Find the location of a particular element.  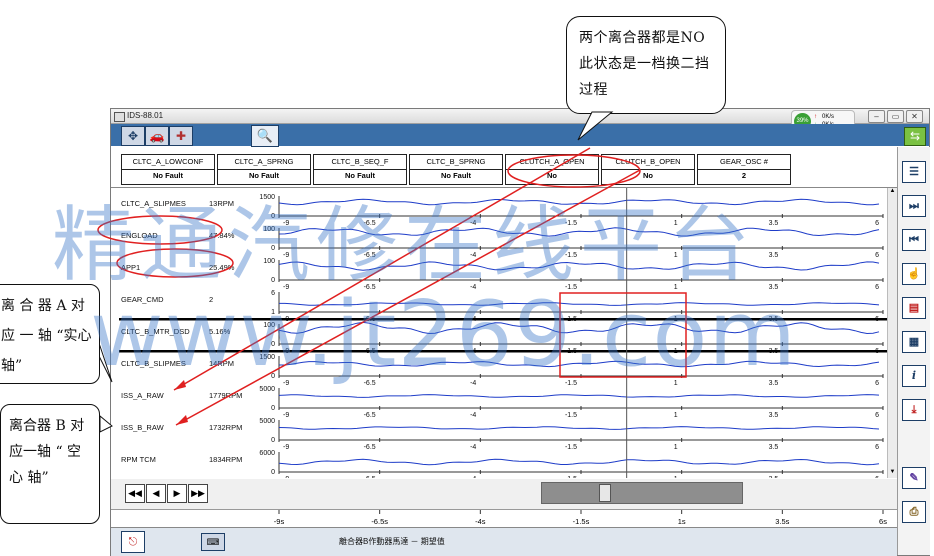

arrowhead-iss-b is located at coordinates (182, 420).